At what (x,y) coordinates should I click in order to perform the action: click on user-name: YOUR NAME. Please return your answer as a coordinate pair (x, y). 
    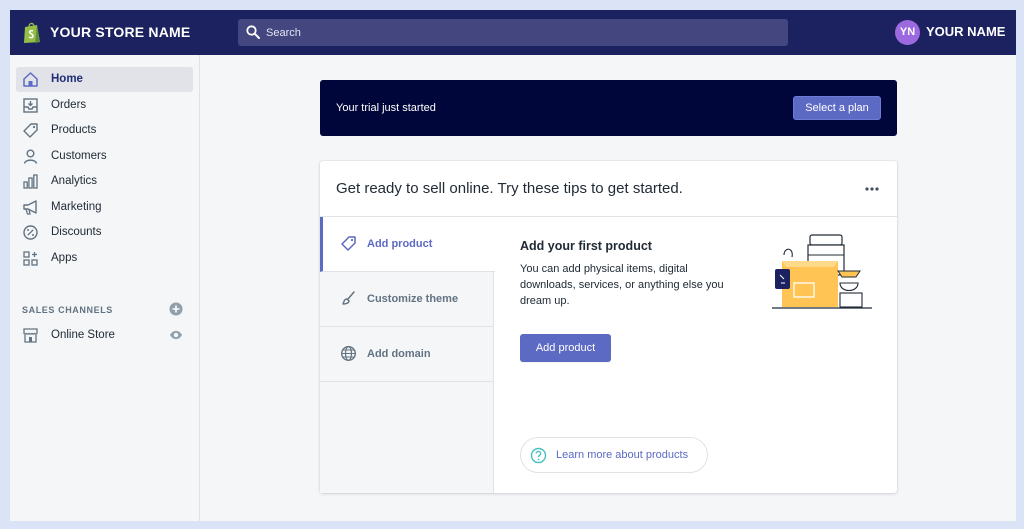
    Looking at the image, I should click on (965, 31).